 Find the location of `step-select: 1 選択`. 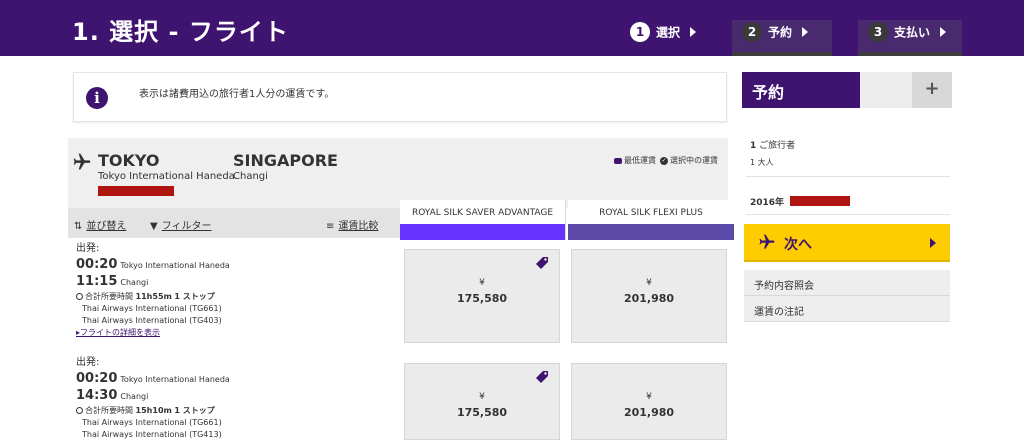

step-select: 1 選択 is located at coordinates (665, 38).